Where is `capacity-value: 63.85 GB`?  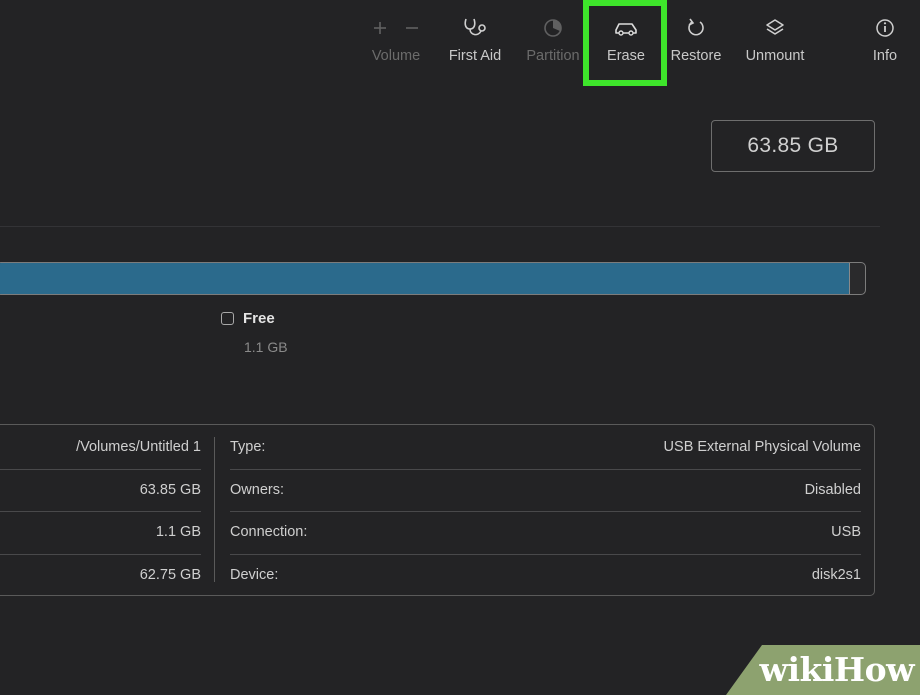 capacity-value: 63.85 GB is located at coordinates (170, 490).